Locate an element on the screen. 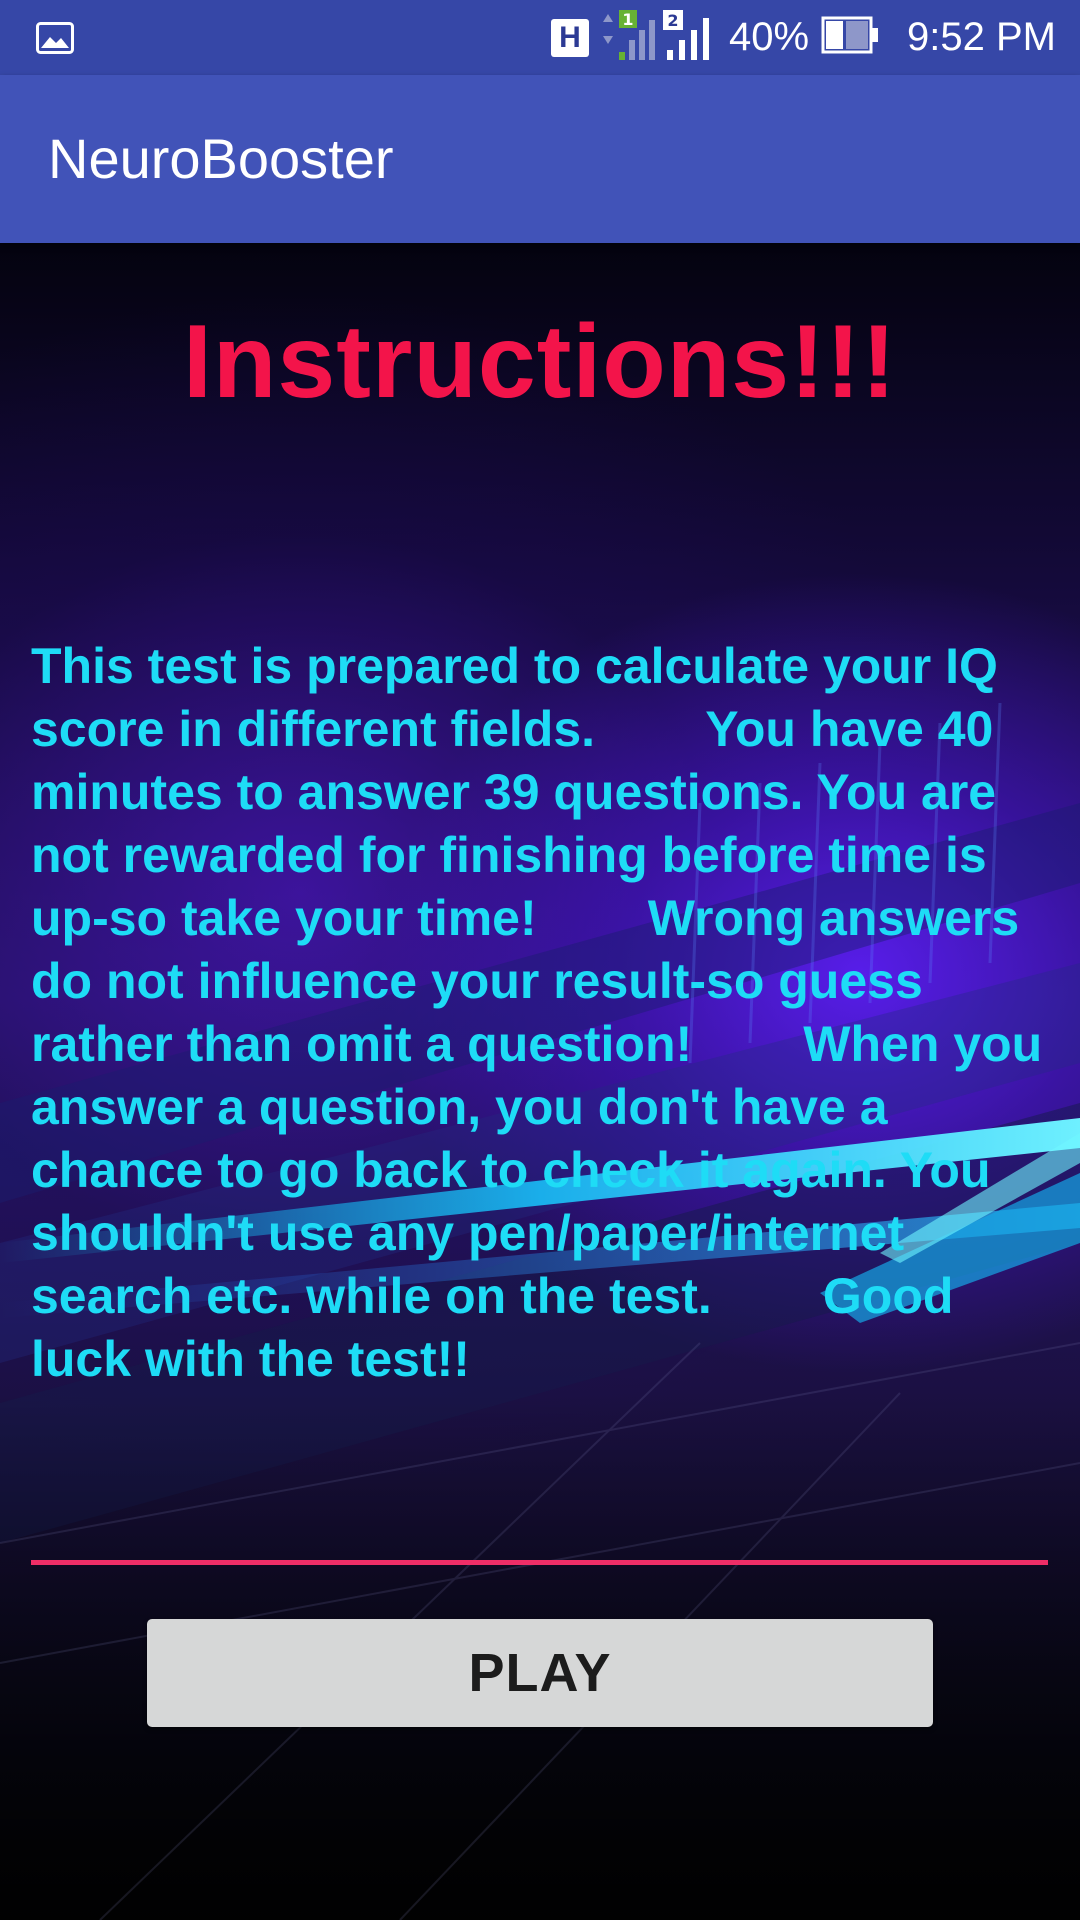 The height and width of the screenshot is (1920, 1080). network-type-icon: H is located at coordinates (569, 37).